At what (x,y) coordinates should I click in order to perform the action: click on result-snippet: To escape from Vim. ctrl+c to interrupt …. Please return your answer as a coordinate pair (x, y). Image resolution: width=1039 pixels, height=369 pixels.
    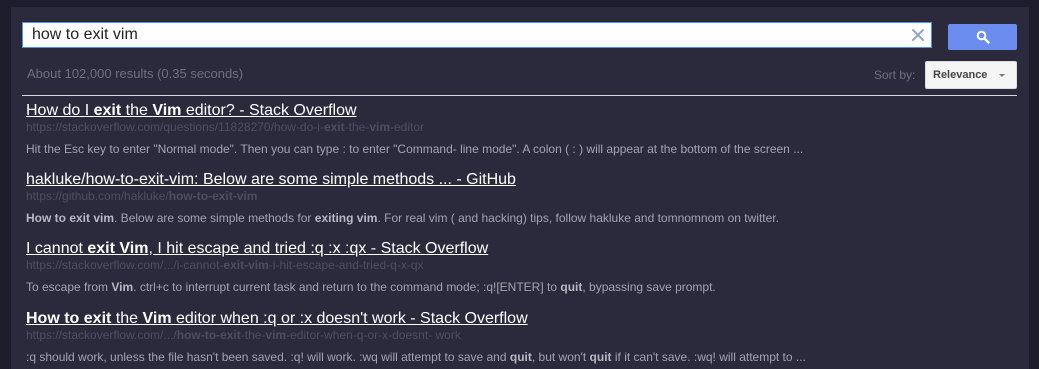
    Looking at the image, I should click on (521, 287).